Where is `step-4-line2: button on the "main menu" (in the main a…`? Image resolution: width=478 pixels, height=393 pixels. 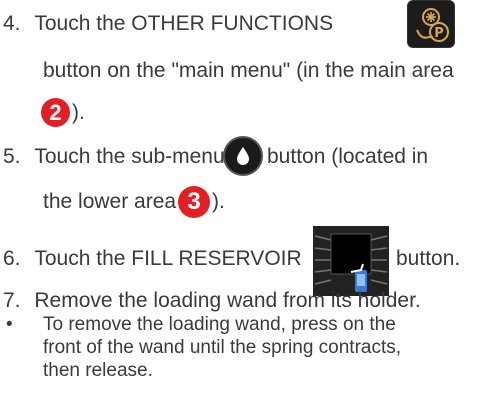 step-4-line2: button on the "main menu" (in the main a… is located at coordinates (248, 71).